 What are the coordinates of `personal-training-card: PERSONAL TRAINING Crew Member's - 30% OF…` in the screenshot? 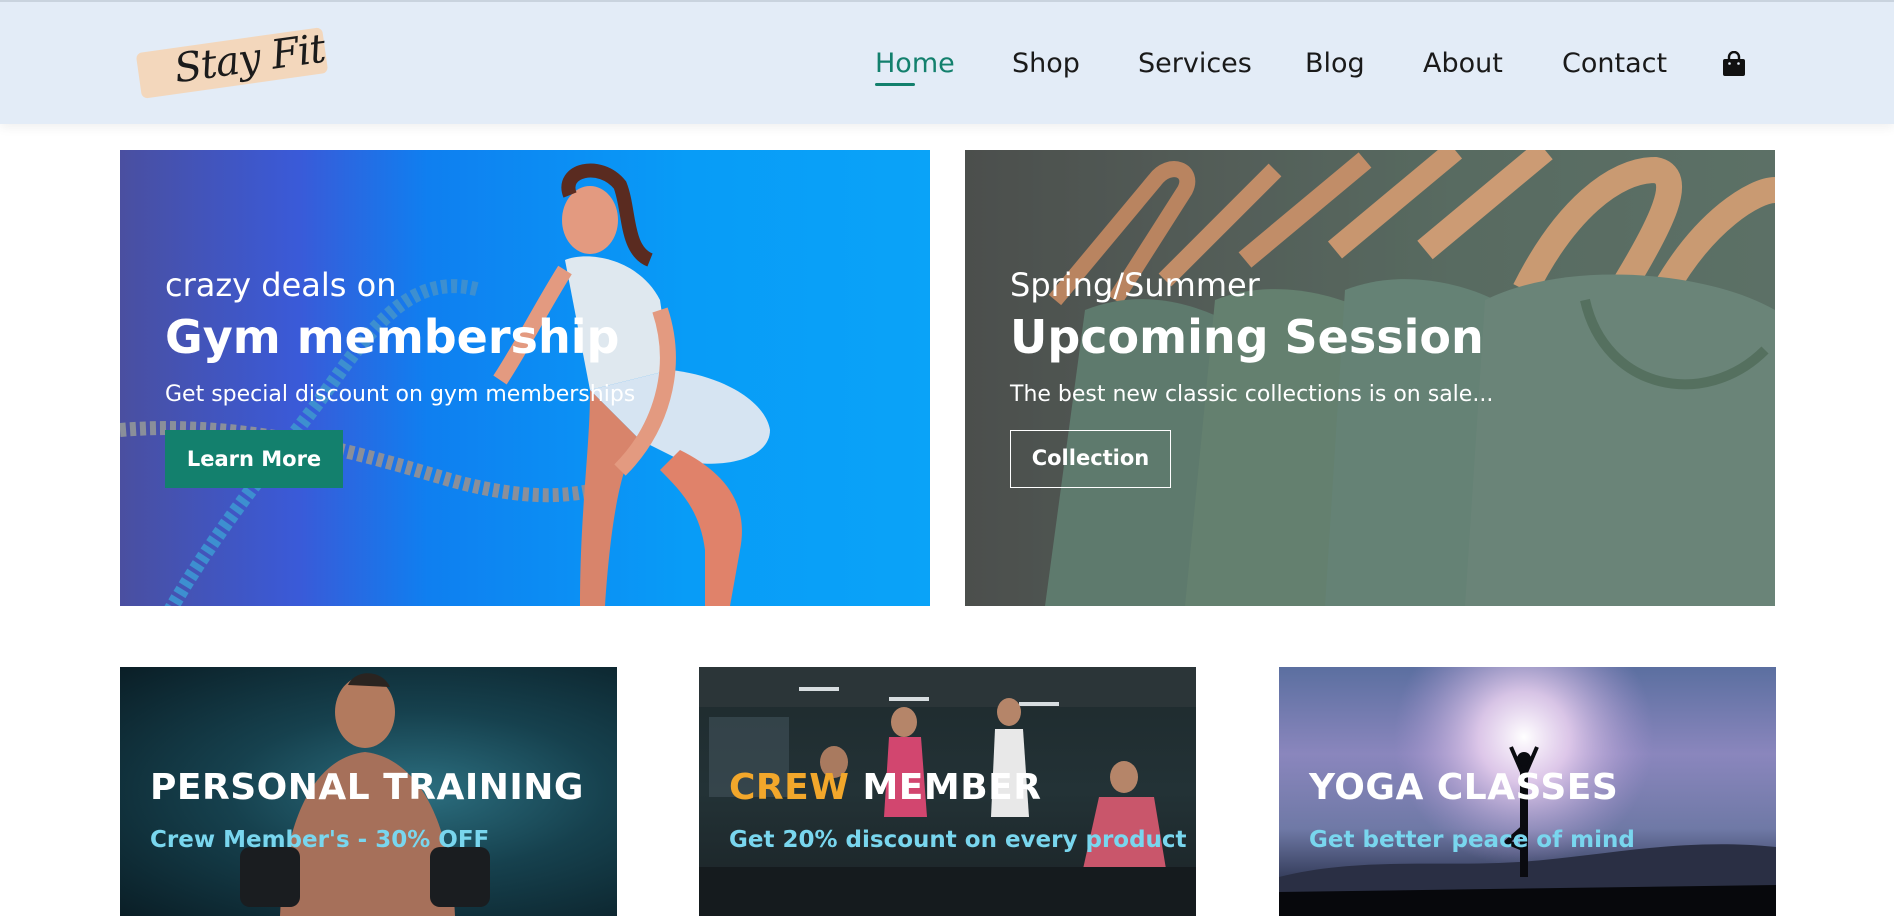 It's located at (368, 791).